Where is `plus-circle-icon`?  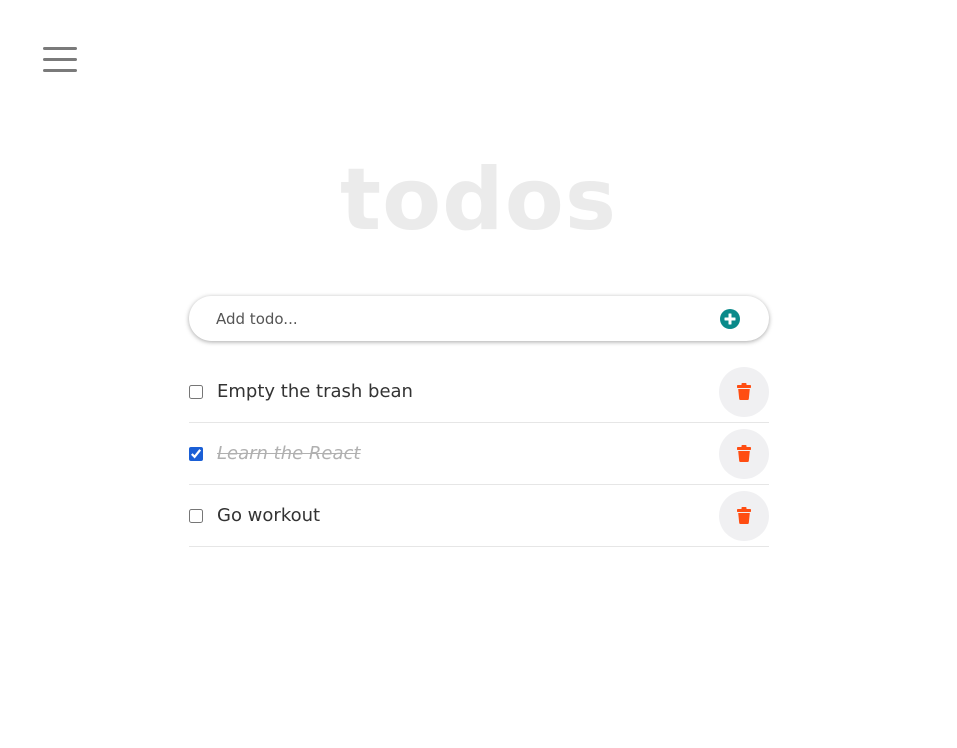 plus-circle-icon is located at coordinates (730, 319).